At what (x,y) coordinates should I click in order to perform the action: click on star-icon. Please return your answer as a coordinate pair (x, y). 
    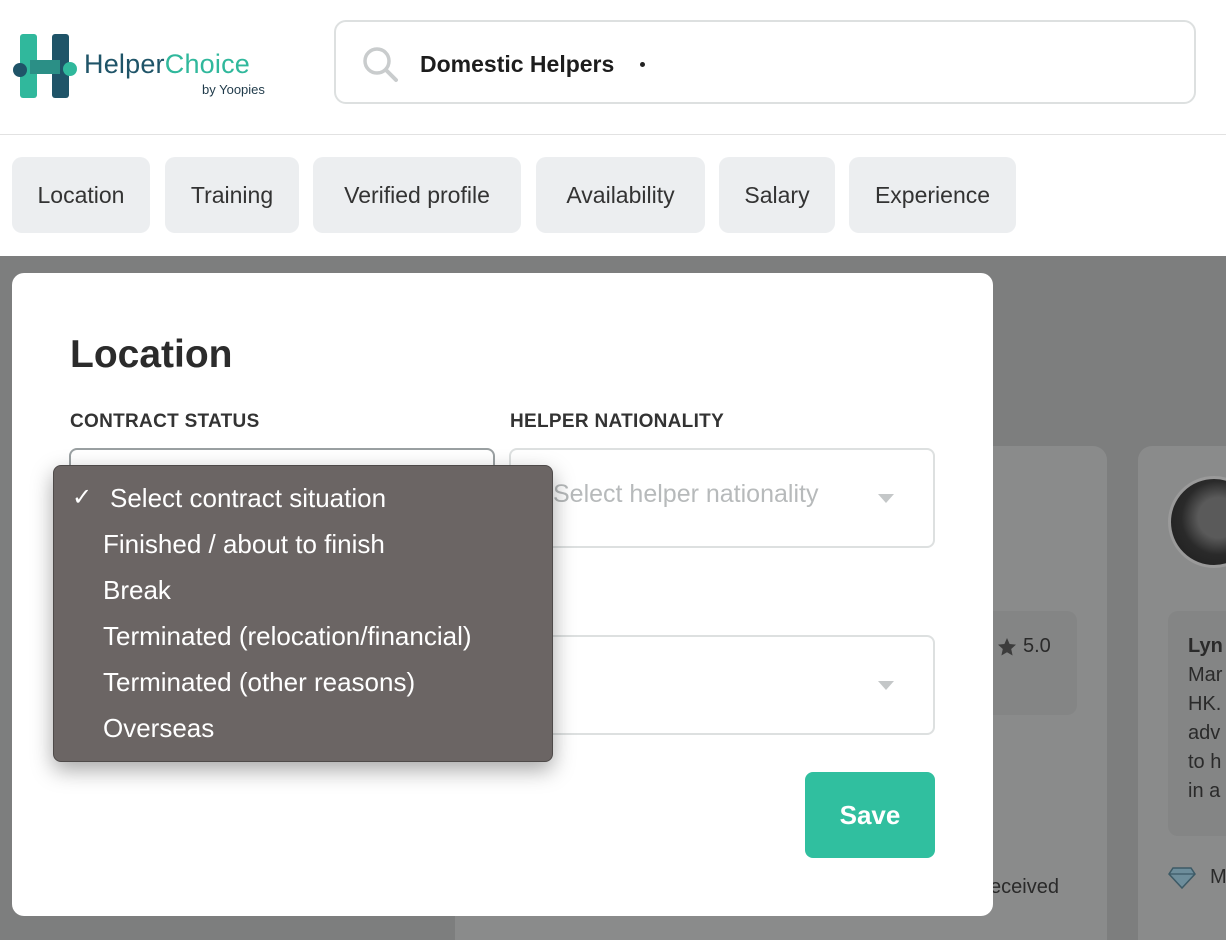
    Looking at the image, I should click on (1007, 647).